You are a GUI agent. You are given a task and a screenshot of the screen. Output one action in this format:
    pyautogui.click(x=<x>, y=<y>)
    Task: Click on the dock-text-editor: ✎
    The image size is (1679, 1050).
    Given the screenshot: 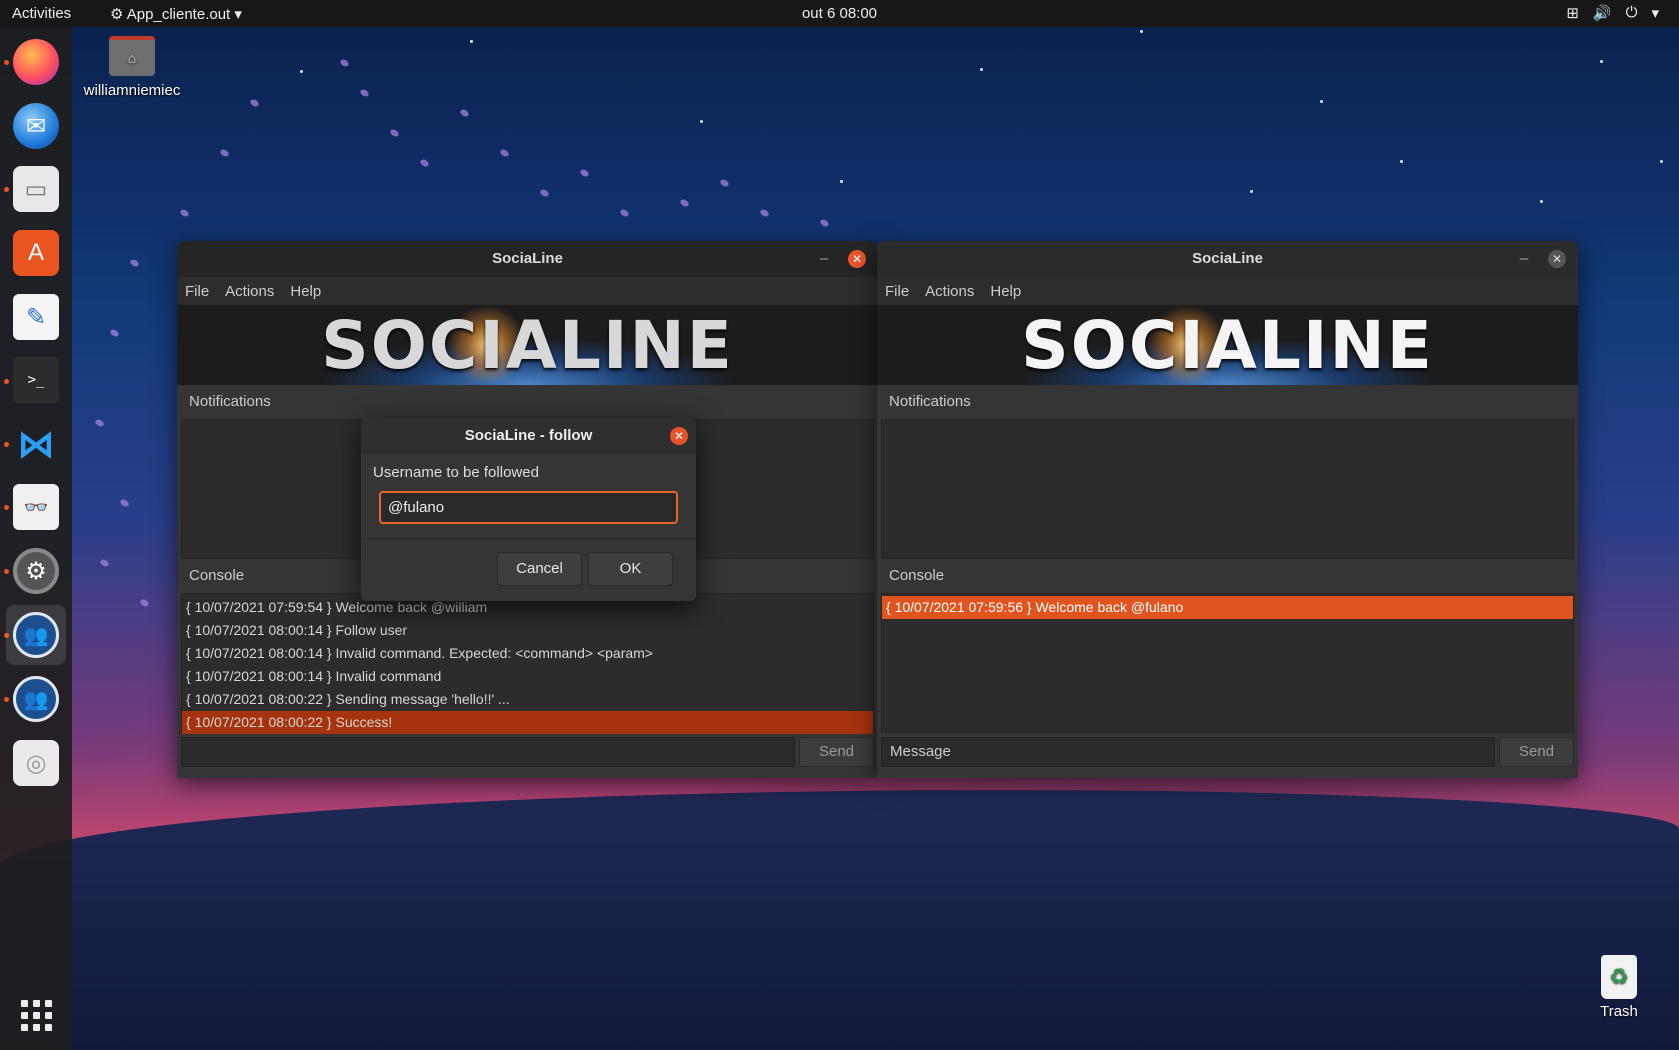 What is the action you would take?
    pyautogui.click(x=36, y=317)
    